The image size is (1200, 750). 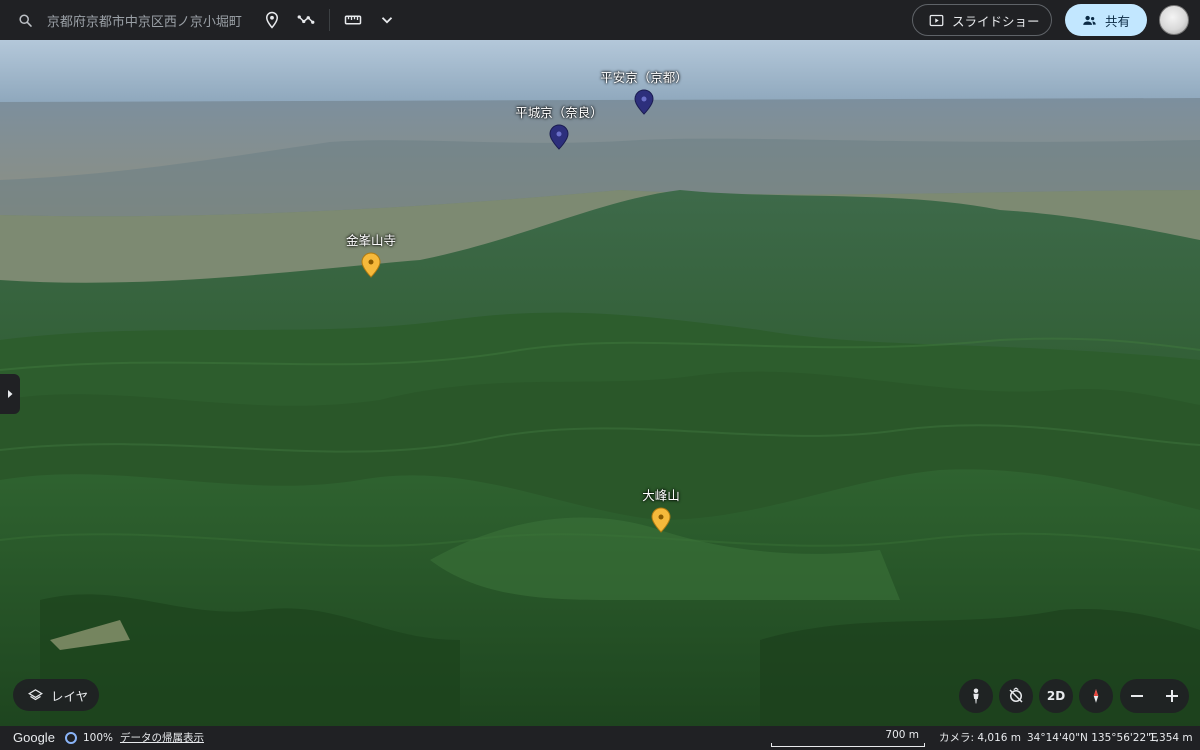 What do you see at coordinates (1171, 738) in the screenshot?
I see `elevation: 1,354 m` at bounding box center [1171, 738].